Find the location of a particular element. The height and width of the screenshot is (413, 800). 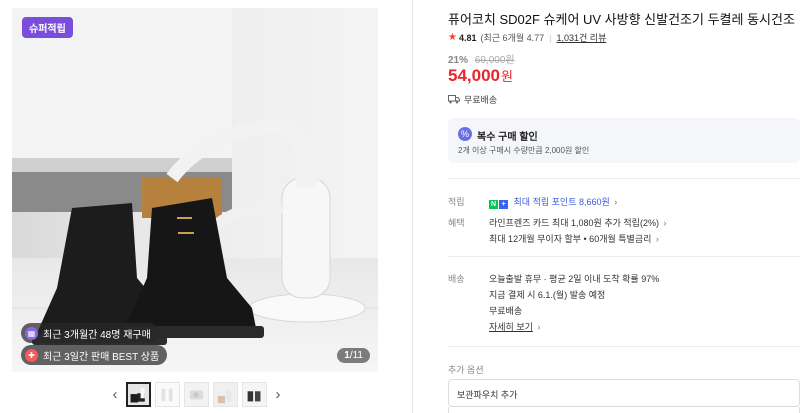

npay-plus-icon: N + is located at coordinates (498, 204).